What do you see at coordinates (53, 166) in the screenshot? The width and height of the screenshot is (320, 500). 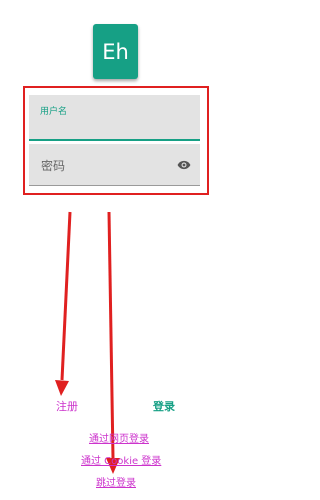 I see `password-placeholder: 密码` at bounding box center [53, 166].